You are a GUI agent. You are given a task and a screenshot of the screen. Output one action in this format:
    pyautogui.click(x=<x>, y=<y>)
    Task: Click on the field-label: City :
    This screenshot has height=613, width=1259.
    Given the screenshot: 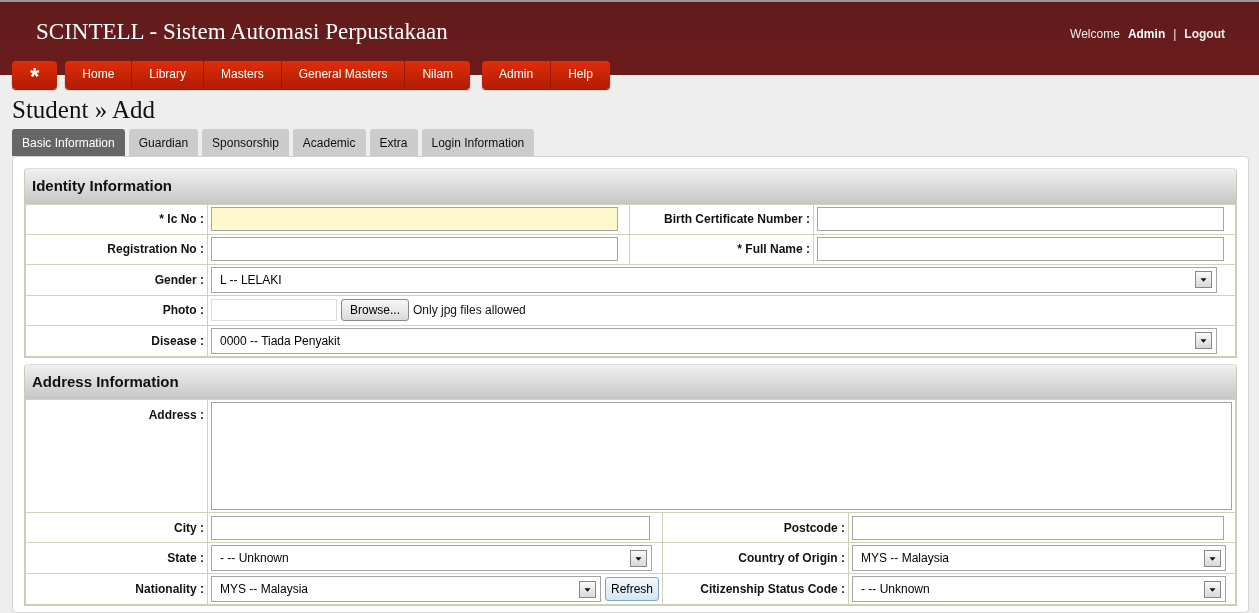 What is the action you would take?
    pyautogui.click(x=189, y=527)
    